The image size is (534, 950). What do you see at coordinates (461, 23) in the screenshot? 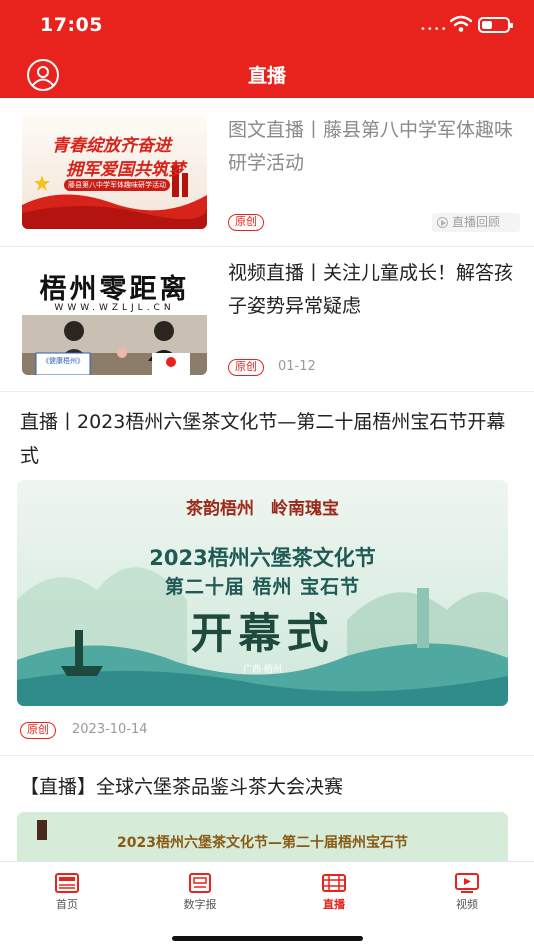
I see `wifi-icon` at bounding box center [461, 23].